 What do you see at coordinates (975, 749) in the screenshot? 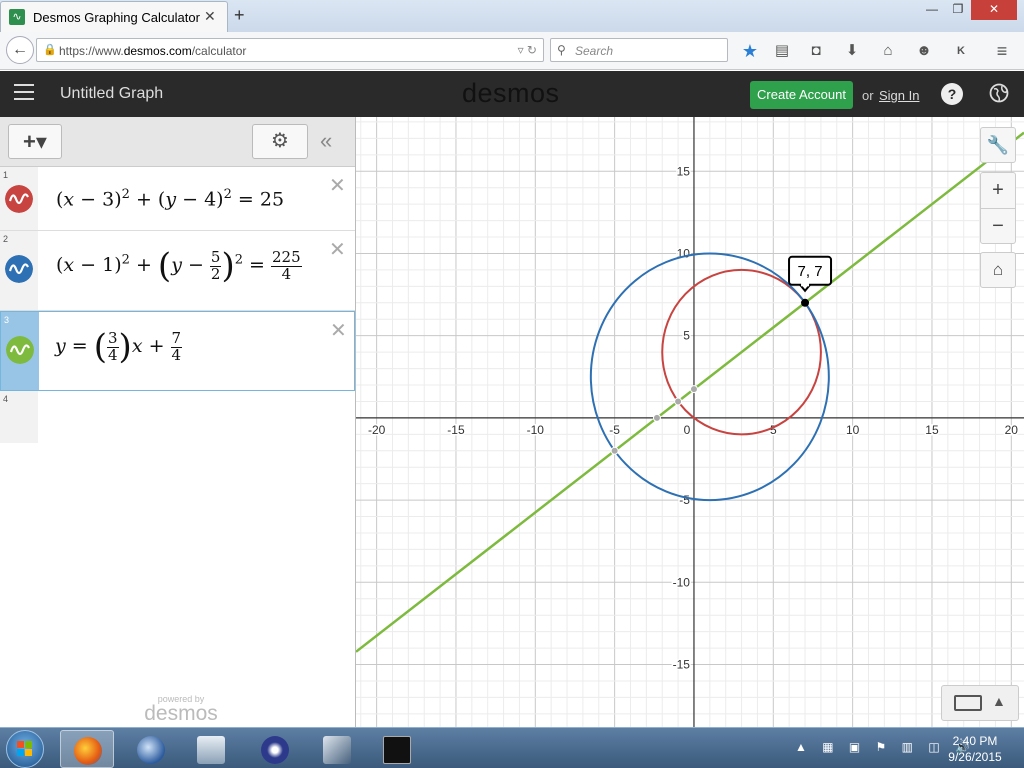
I see `taskbar-clock: 2:40 PM 9/26/2015` at bounding box center [975, 749].